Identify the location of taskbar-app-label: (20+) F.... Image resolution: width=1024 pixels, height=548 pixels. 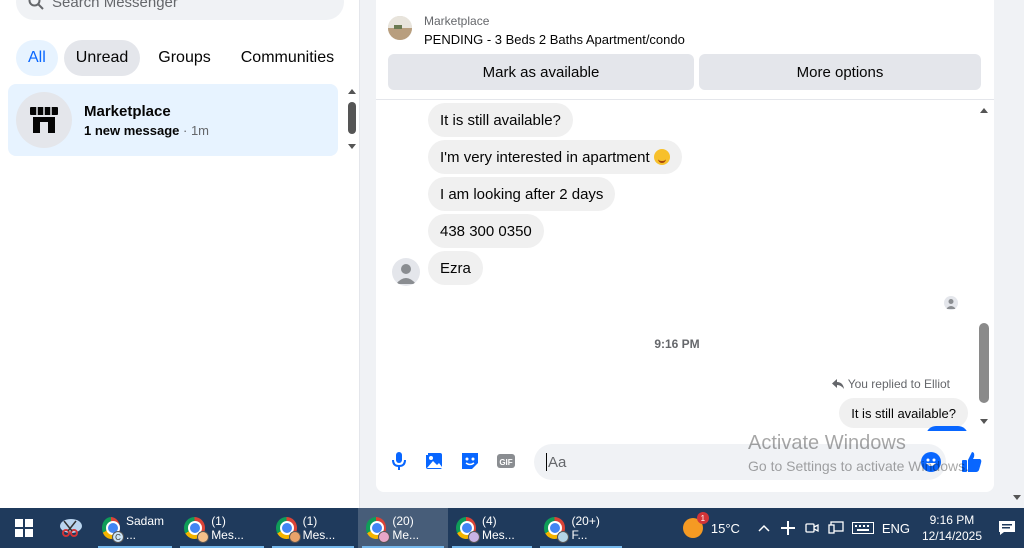
(585, 528).